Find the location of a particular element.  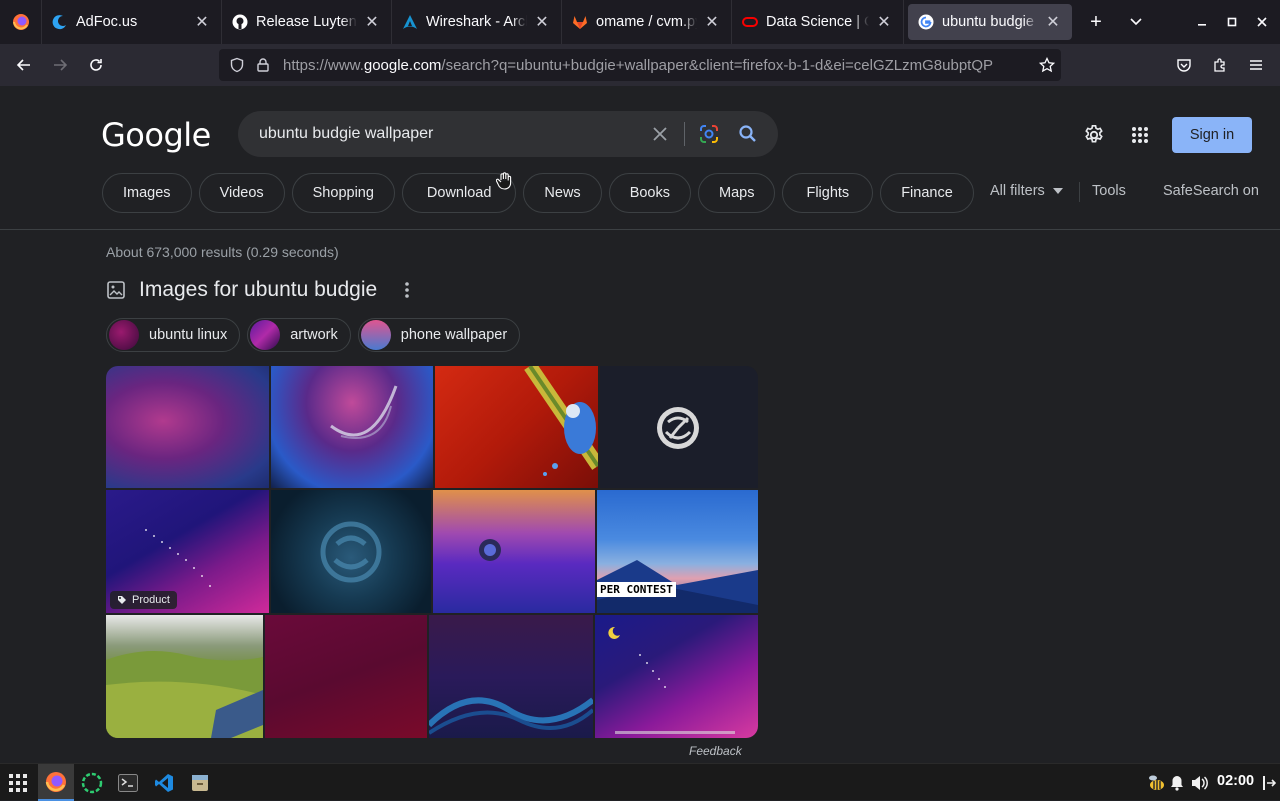

images-heading-text: Images for ubuntu budgie is located at coordinates (258, 290).